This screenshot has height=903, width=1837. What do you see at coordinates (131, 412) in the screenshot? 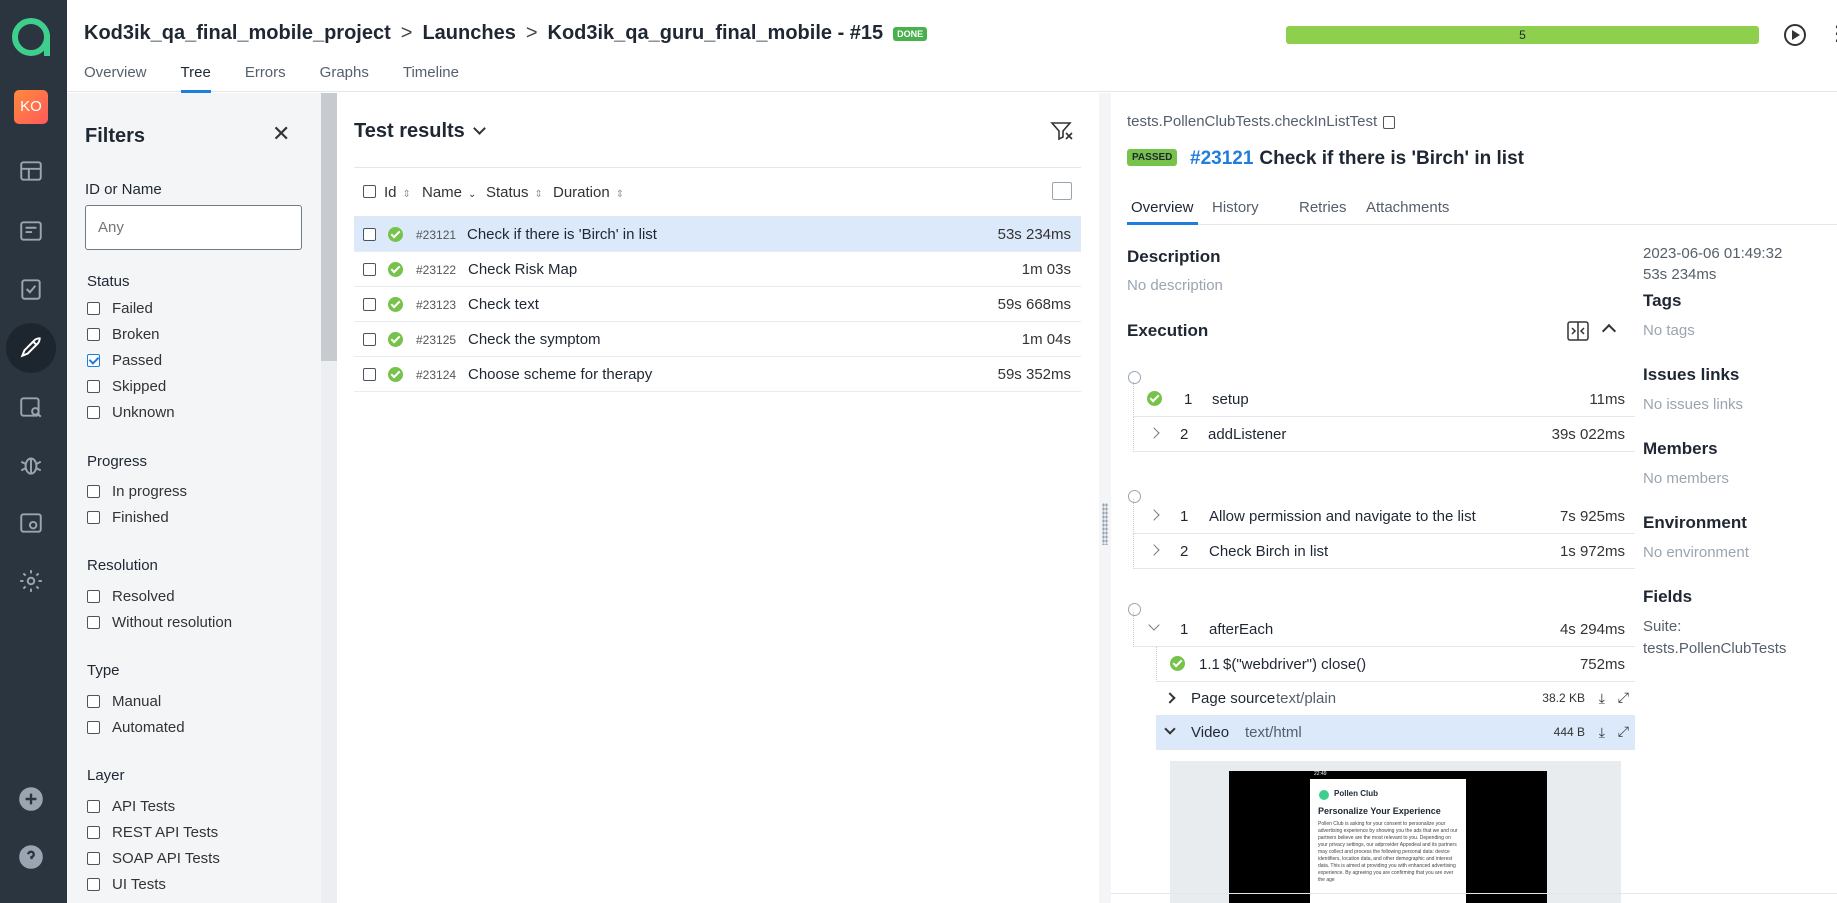
I see `filter-status-unknown: Unknown` at bounding box center [131, 412].